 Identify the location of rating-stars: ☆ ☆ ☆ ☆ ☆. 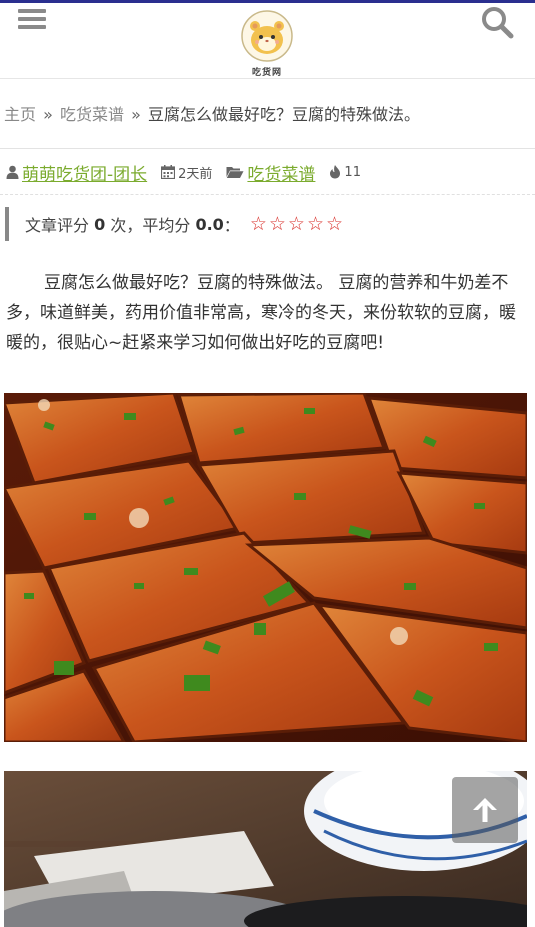
(297, 224).